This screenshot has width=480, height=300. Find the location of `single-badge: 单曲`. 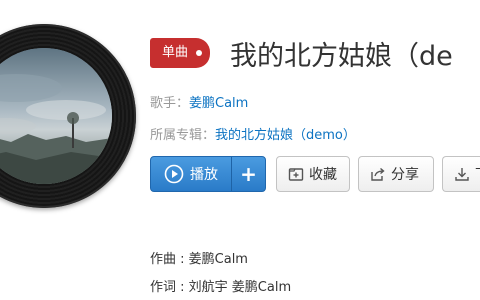

single-badge: 单曲 is located at coordinates (180, 53).